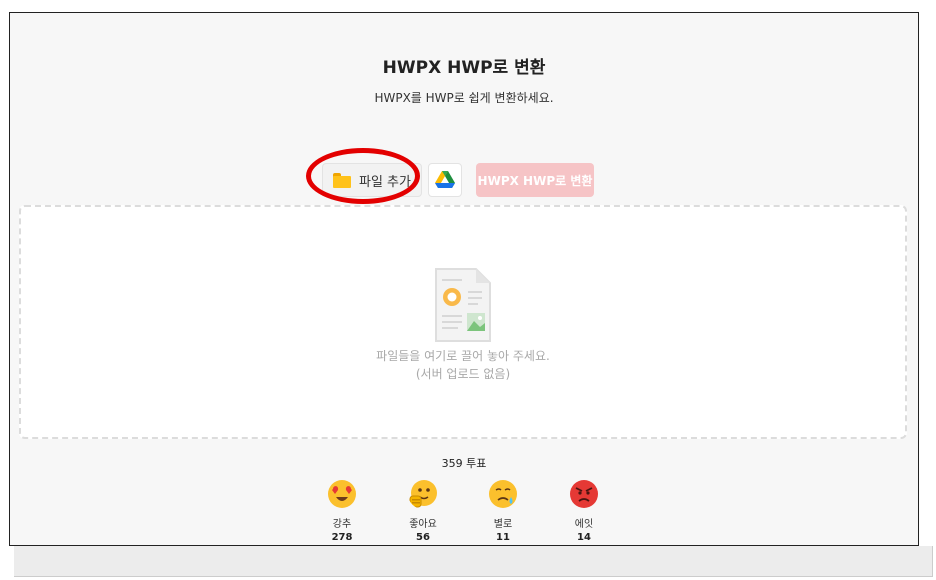 The width and height of the screenshot is (936, 580). Describe the element at coordinates (385, 182) in the screenshot. I see `add-file-label: 파일 추가` at that location.